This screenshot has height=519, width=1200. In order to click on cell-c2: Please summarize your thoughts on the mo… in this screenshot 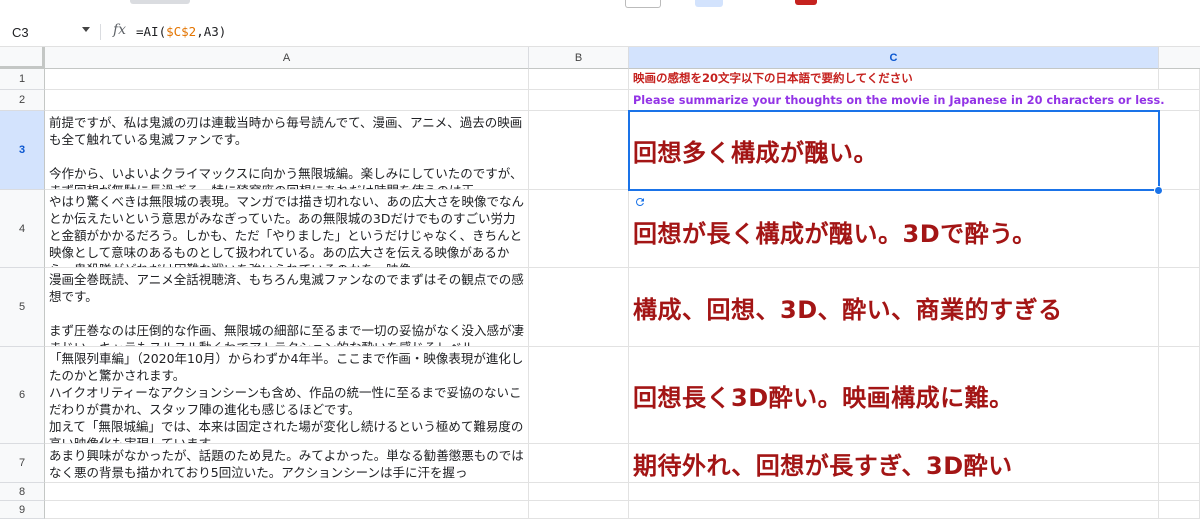, I will do `click(914, 100)`.